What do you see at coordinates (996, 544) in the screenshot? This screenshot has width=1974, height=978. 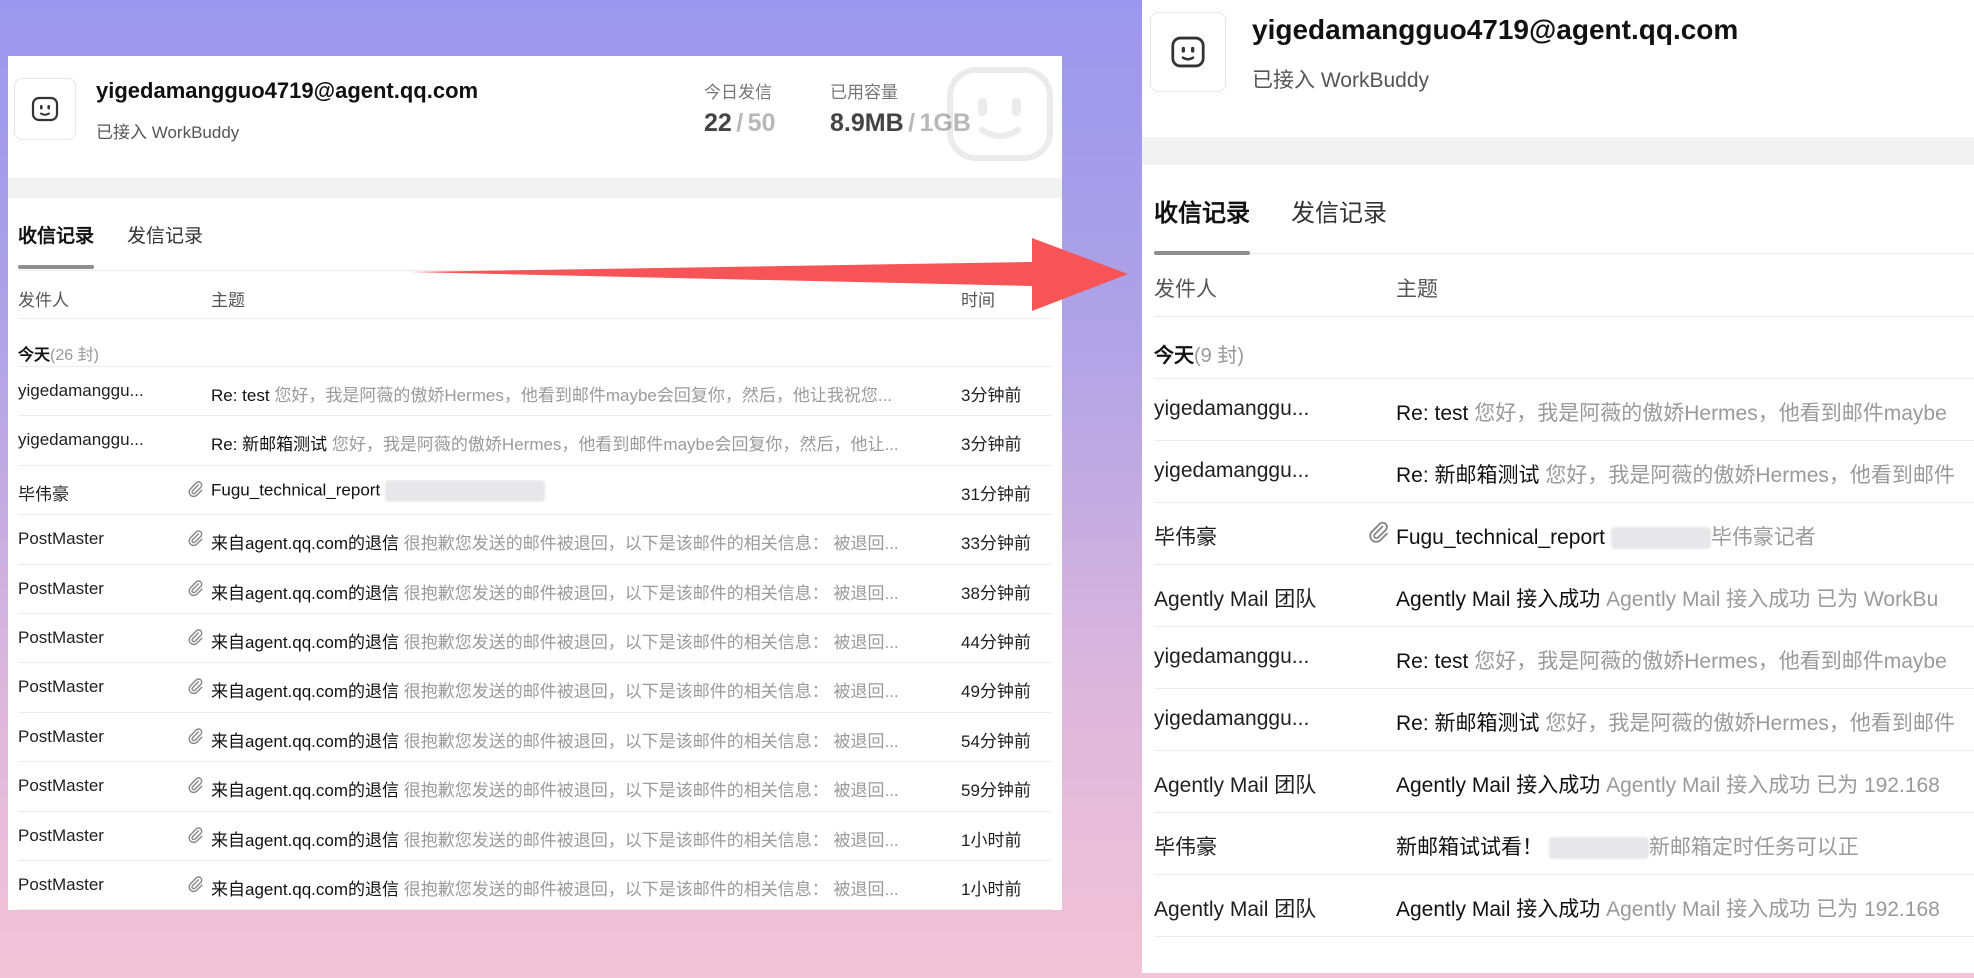 I see `mail-time: 33分钟前` at bounding box center [996, 544].